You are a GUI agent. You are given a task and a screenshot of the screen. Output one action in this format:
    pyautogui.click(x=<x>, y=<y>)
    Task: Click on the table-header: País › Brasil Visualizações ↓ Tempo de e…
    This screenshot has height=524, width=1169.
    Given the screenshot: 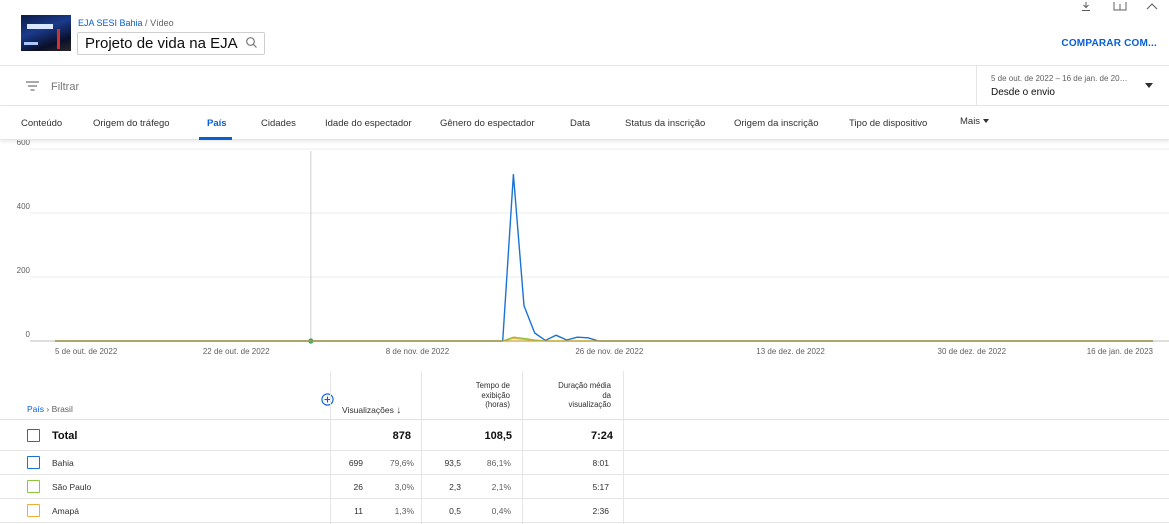 What is the action you would take?
    pyautogui.click(x=584, y=395)
    